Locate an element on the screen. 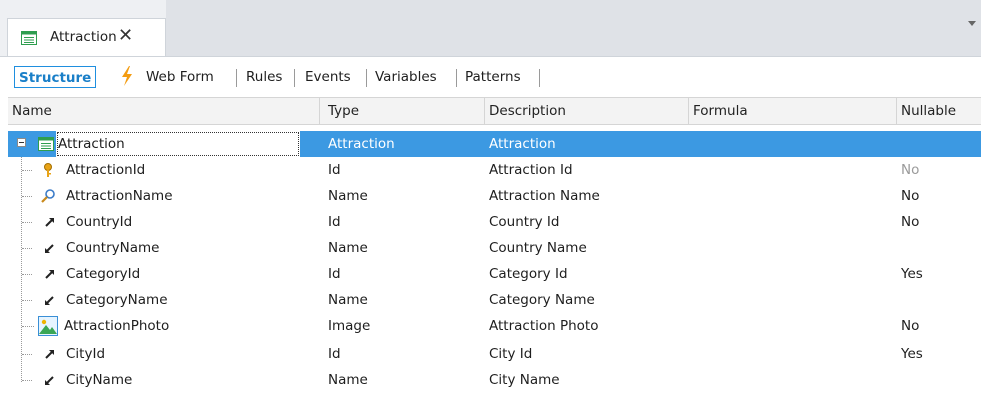  row-description: Attraction Name is located at coordinates (544, 196).